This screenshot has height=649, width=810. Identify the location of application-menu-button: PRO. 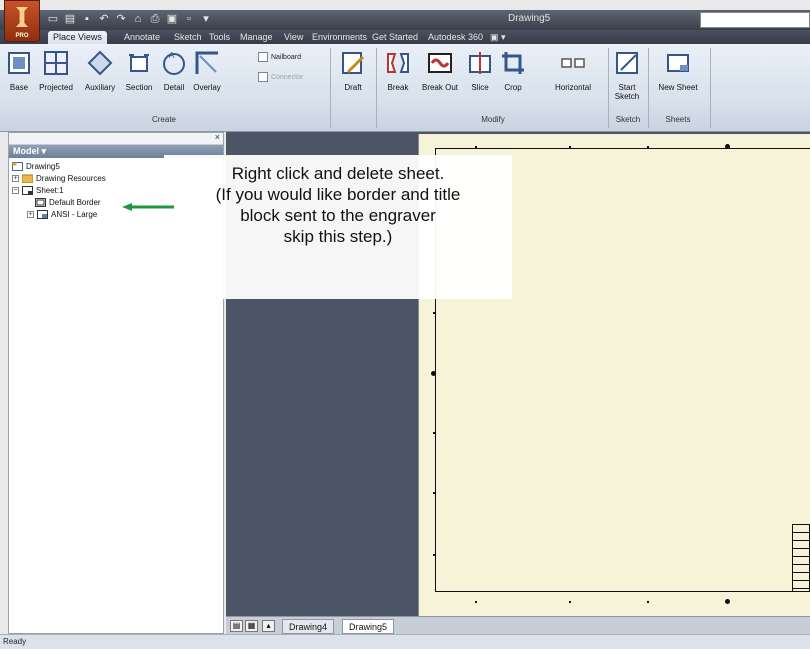
(22, 21).